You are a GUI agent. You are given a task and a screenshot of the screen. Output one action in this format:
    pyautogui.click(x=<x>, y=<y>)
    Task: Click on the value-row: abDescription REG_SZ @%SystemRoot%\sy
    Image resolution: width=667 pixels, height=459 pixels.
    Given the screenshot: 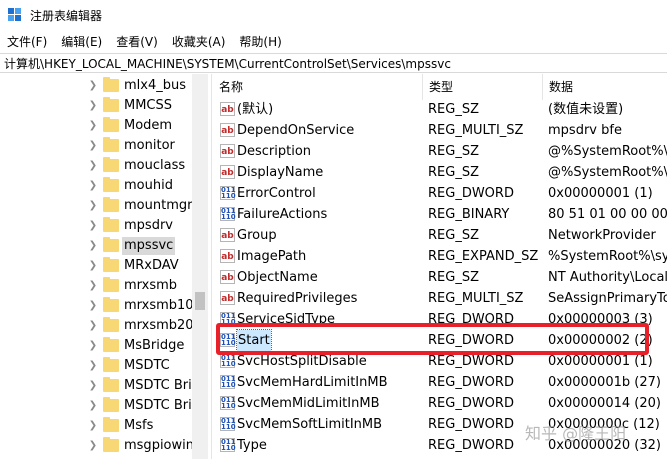 What is the action you would take?
    pyautogui.click(x=440, y=151)
    